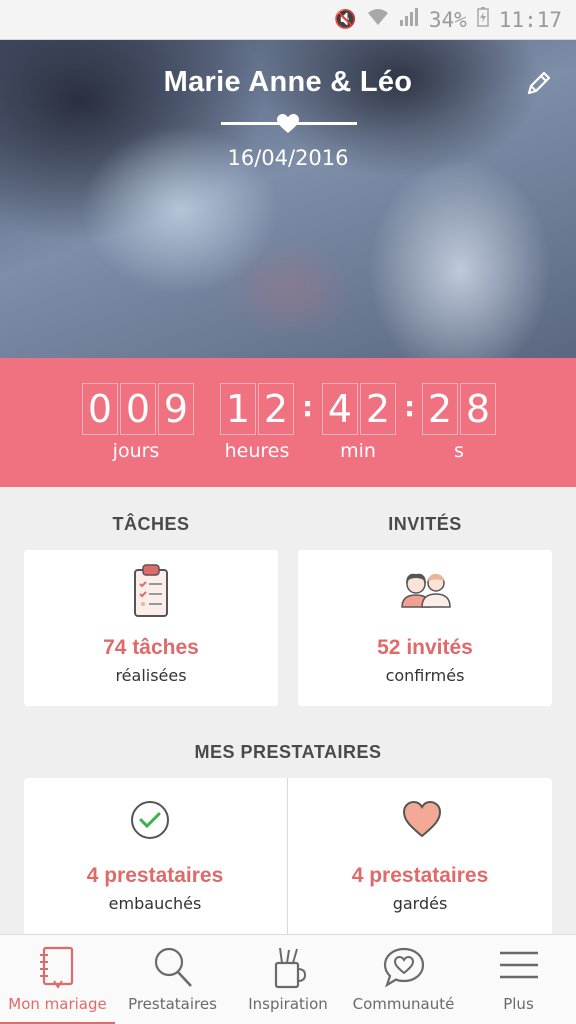  I want to click on wifi-icon, so click(378, 19).